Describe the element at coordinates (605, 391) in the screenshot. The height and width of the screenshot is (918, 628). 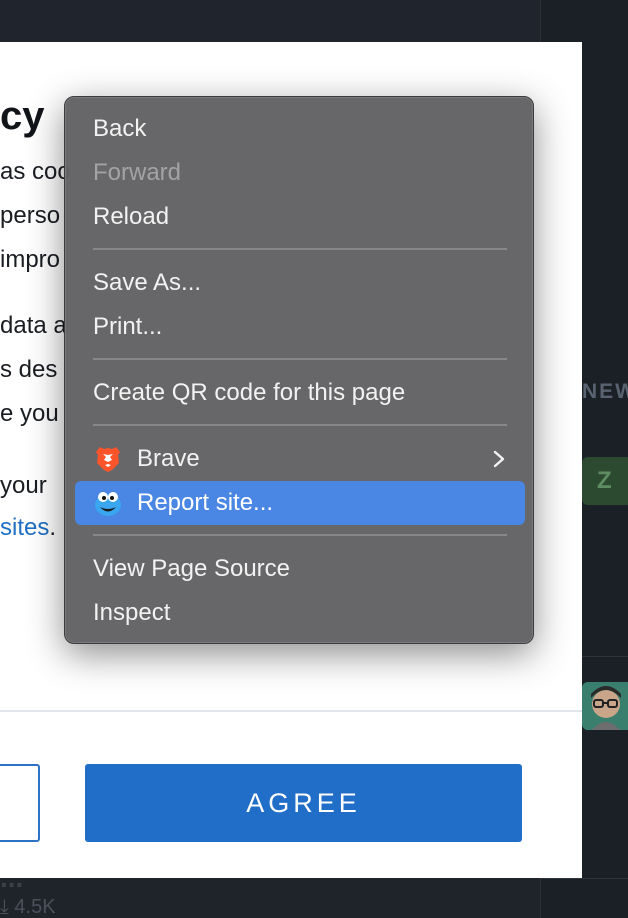
I see `sidebar-section-label: NEW` at that location.